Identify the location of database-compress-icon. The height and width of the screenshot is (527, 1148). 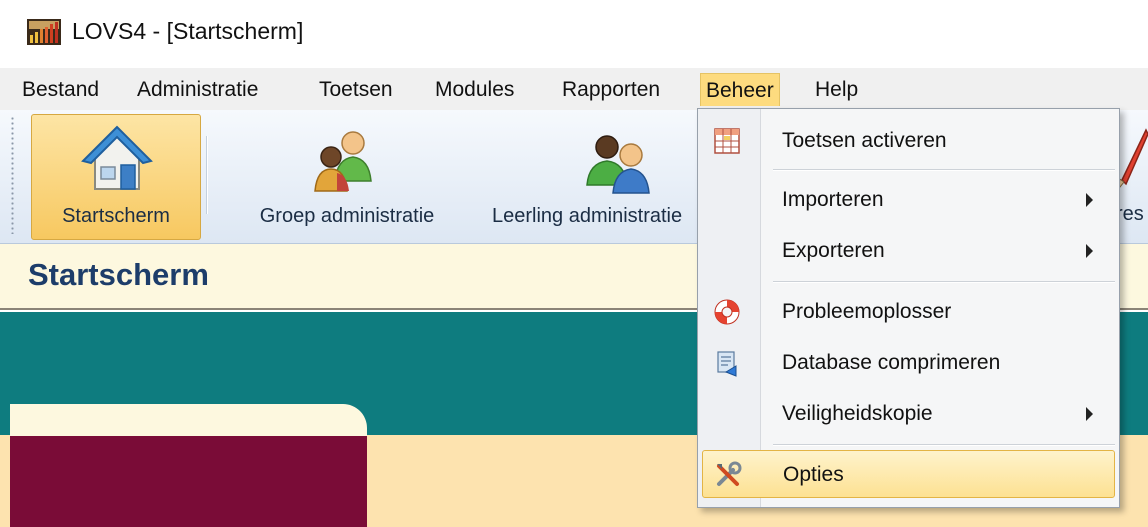
(727, 364).